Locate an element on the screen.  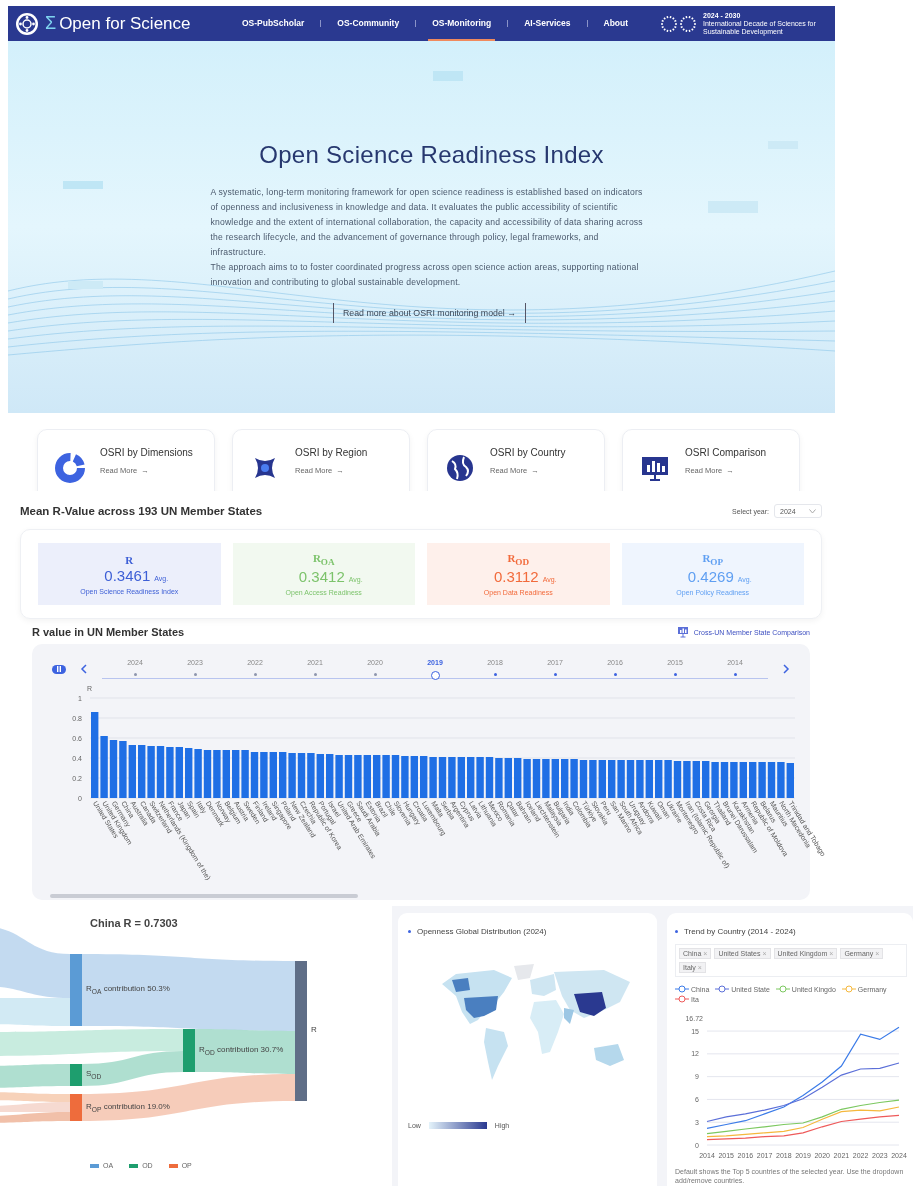
metric-symbol: R$_{OP}$ is located at coordinates (713, 559).